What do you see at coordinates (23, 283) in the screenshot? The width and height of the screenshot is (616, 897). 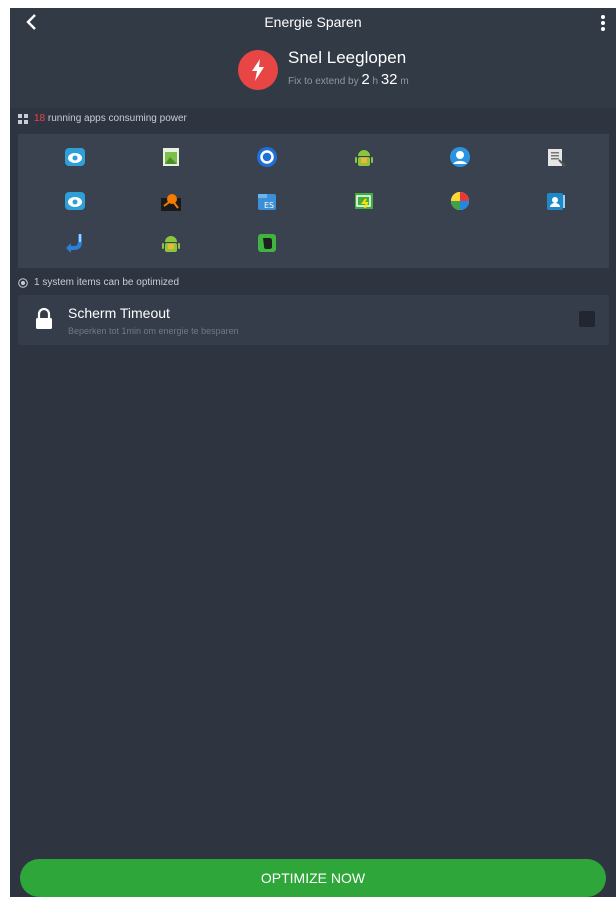 I see `settings-circle-icon` at bounding box center [23, 283].